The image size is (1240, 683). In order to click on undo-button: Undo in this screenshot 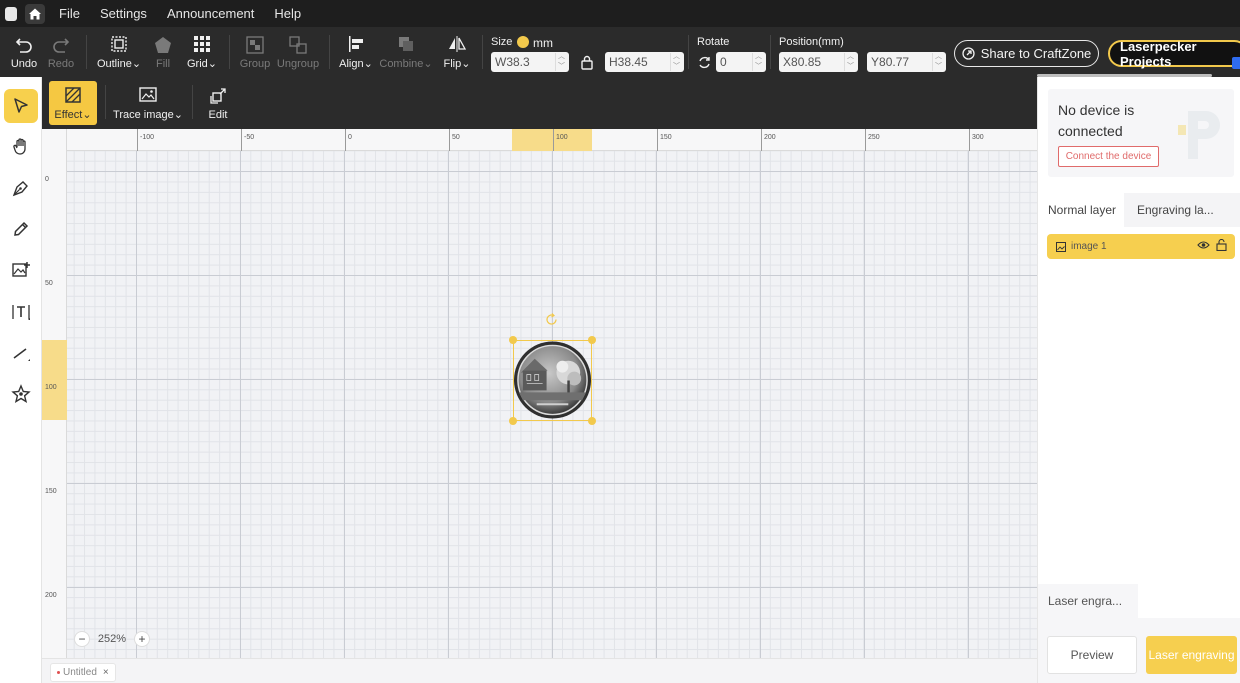, I will do `click(24, 52)`.